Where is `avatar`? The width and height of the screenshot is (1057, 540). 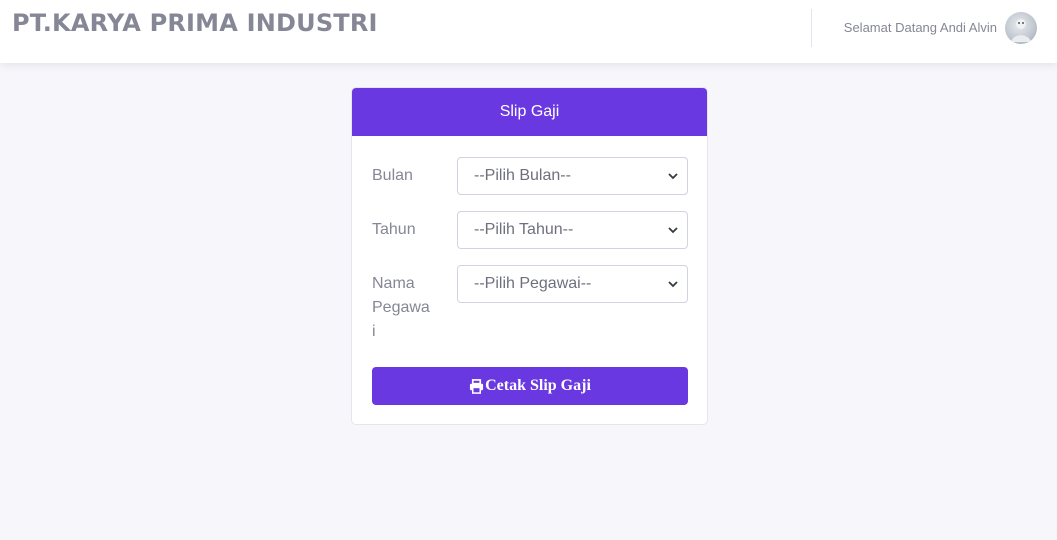
avatar is located at coordinates (1021, 28).